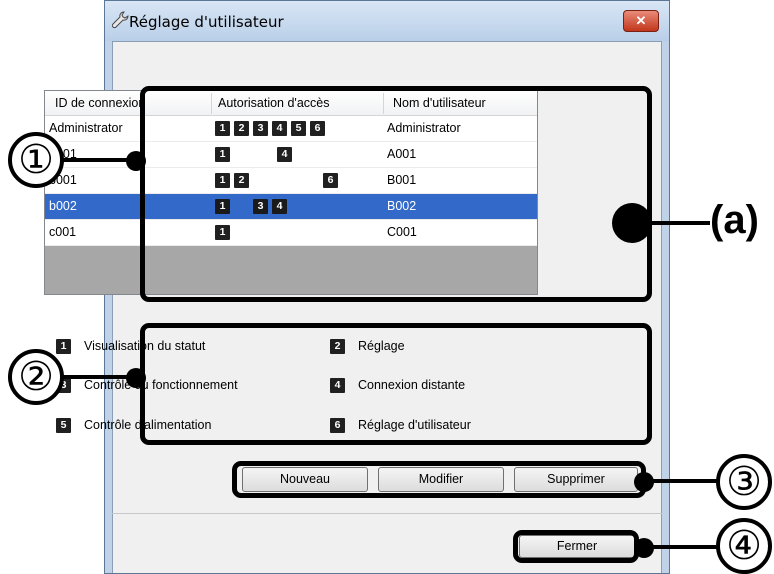 The height and width of the screenshot is (574, 774). What do you see at coordinates (120, 20) in the screenshot?
I see `wrench-icon` at bounding box center [120, 20].